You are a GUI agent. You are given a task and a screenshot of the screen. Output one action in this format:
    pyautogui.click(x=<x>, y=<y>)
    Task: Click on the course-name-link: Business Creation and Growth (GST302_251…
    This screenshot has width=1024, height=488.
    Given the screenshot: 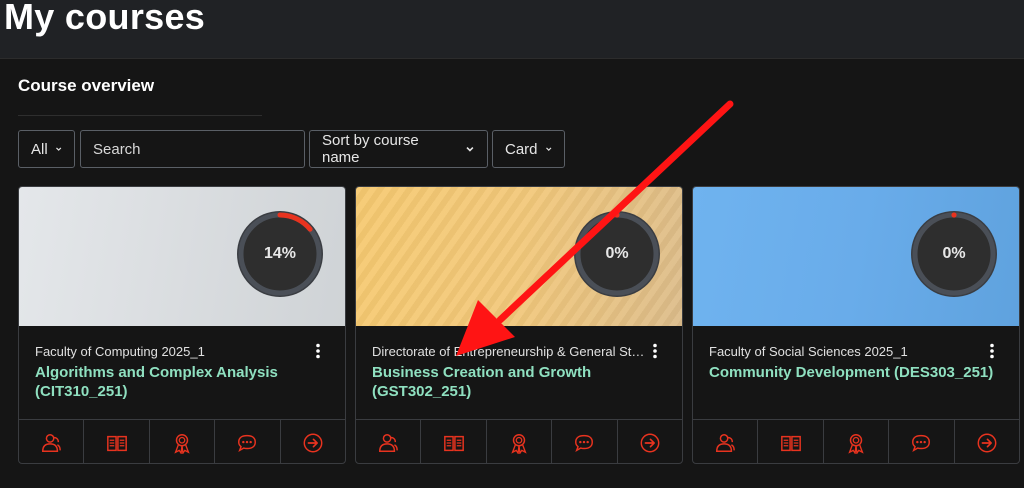 What is the action you would take?
    pyautogui.click(x=517, y=382)
    